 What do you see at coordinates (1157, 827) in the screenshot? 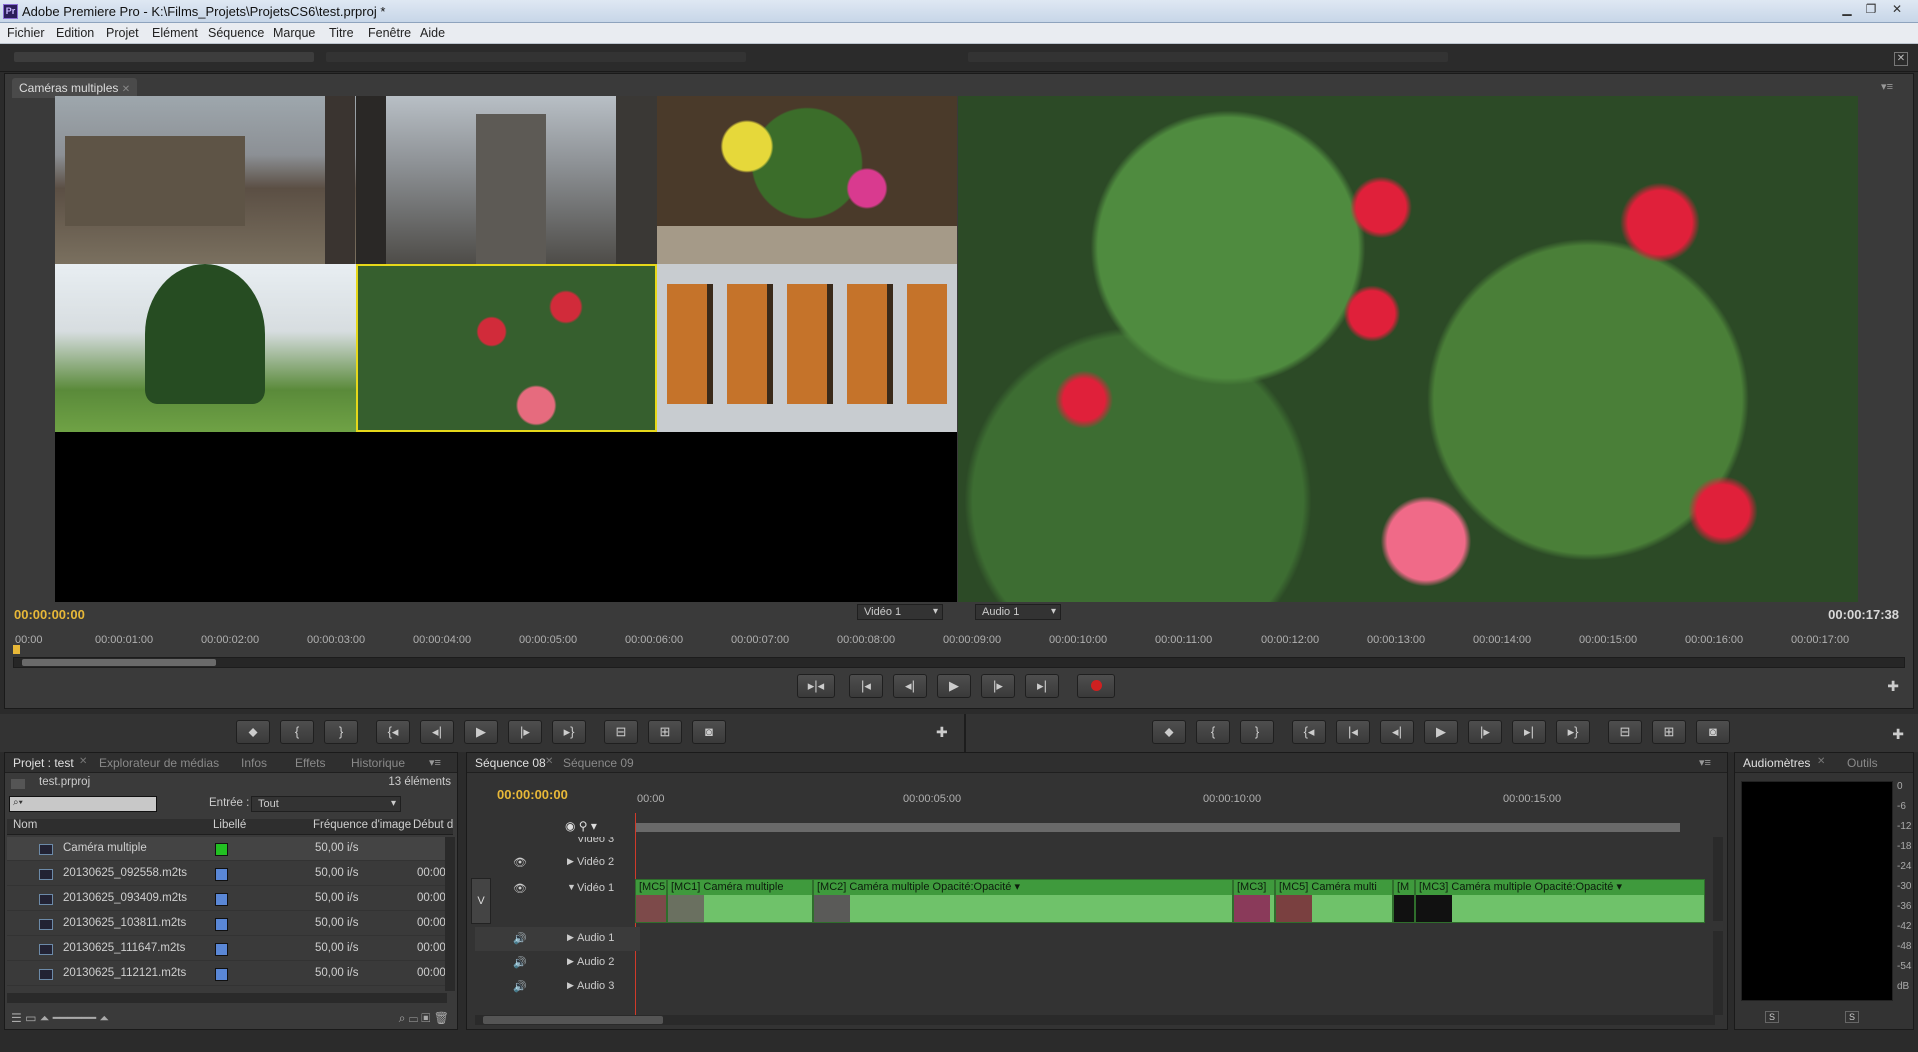
I see `work-area-bar` at bounding box center [1157, 827].